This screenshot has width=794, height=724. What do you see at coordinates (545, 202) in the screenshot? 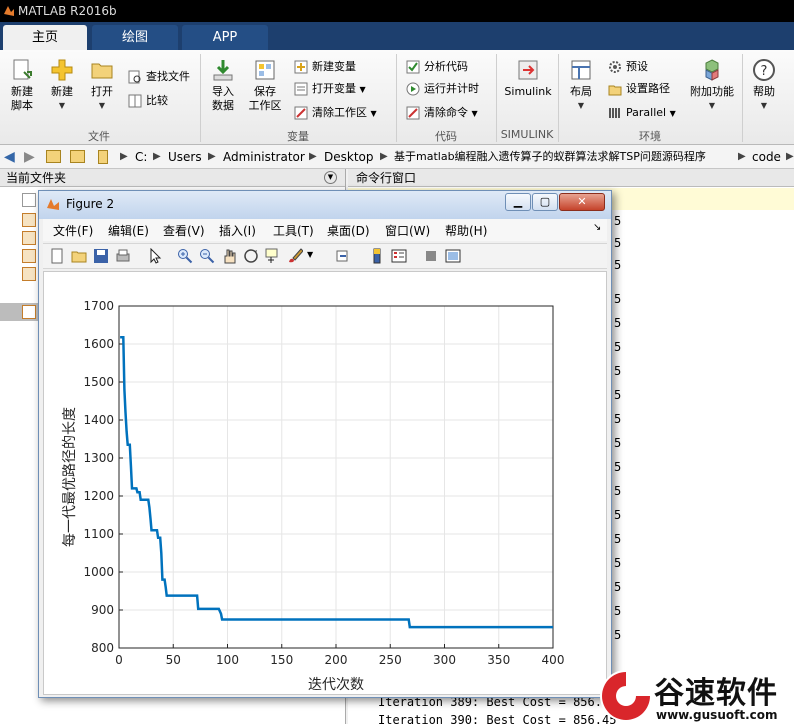
I see `maximize-button: ▢` at bounding box center [545, 202].